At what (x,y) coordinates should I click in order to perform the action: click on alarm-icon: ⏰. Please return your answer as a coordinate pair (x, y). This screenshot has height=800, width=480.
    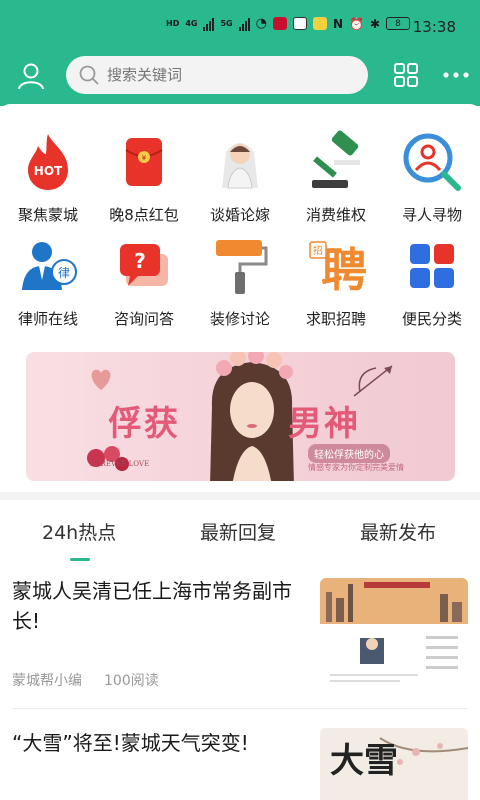
    Looking at the image, I should click on (356, 23).